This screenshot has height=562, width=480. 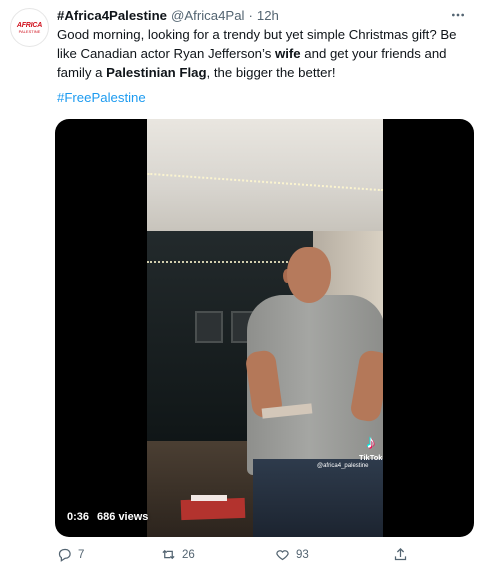 What do you see at coordinates (371, 457) in the screenshot?
I see `tiktok-label: TikTok` at bounding box center [371, 457].